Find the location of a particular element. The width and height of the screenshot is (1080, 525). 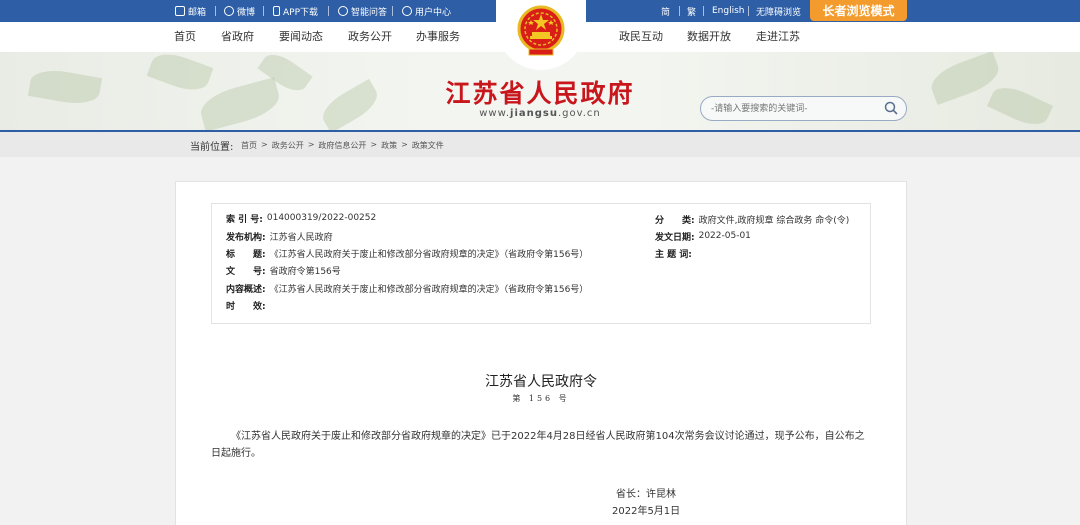

search-box is located at coordinates (803, 108).